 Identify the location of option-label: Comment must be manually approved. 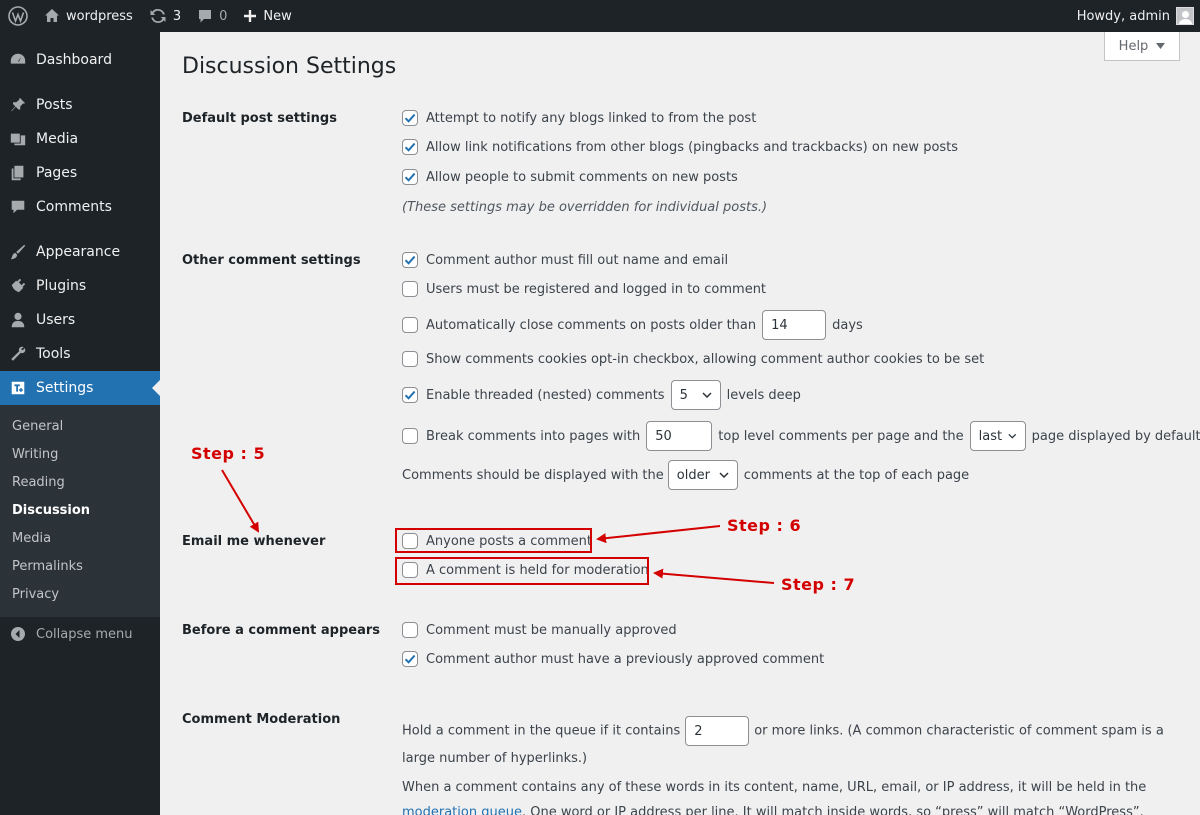
(551, 630).